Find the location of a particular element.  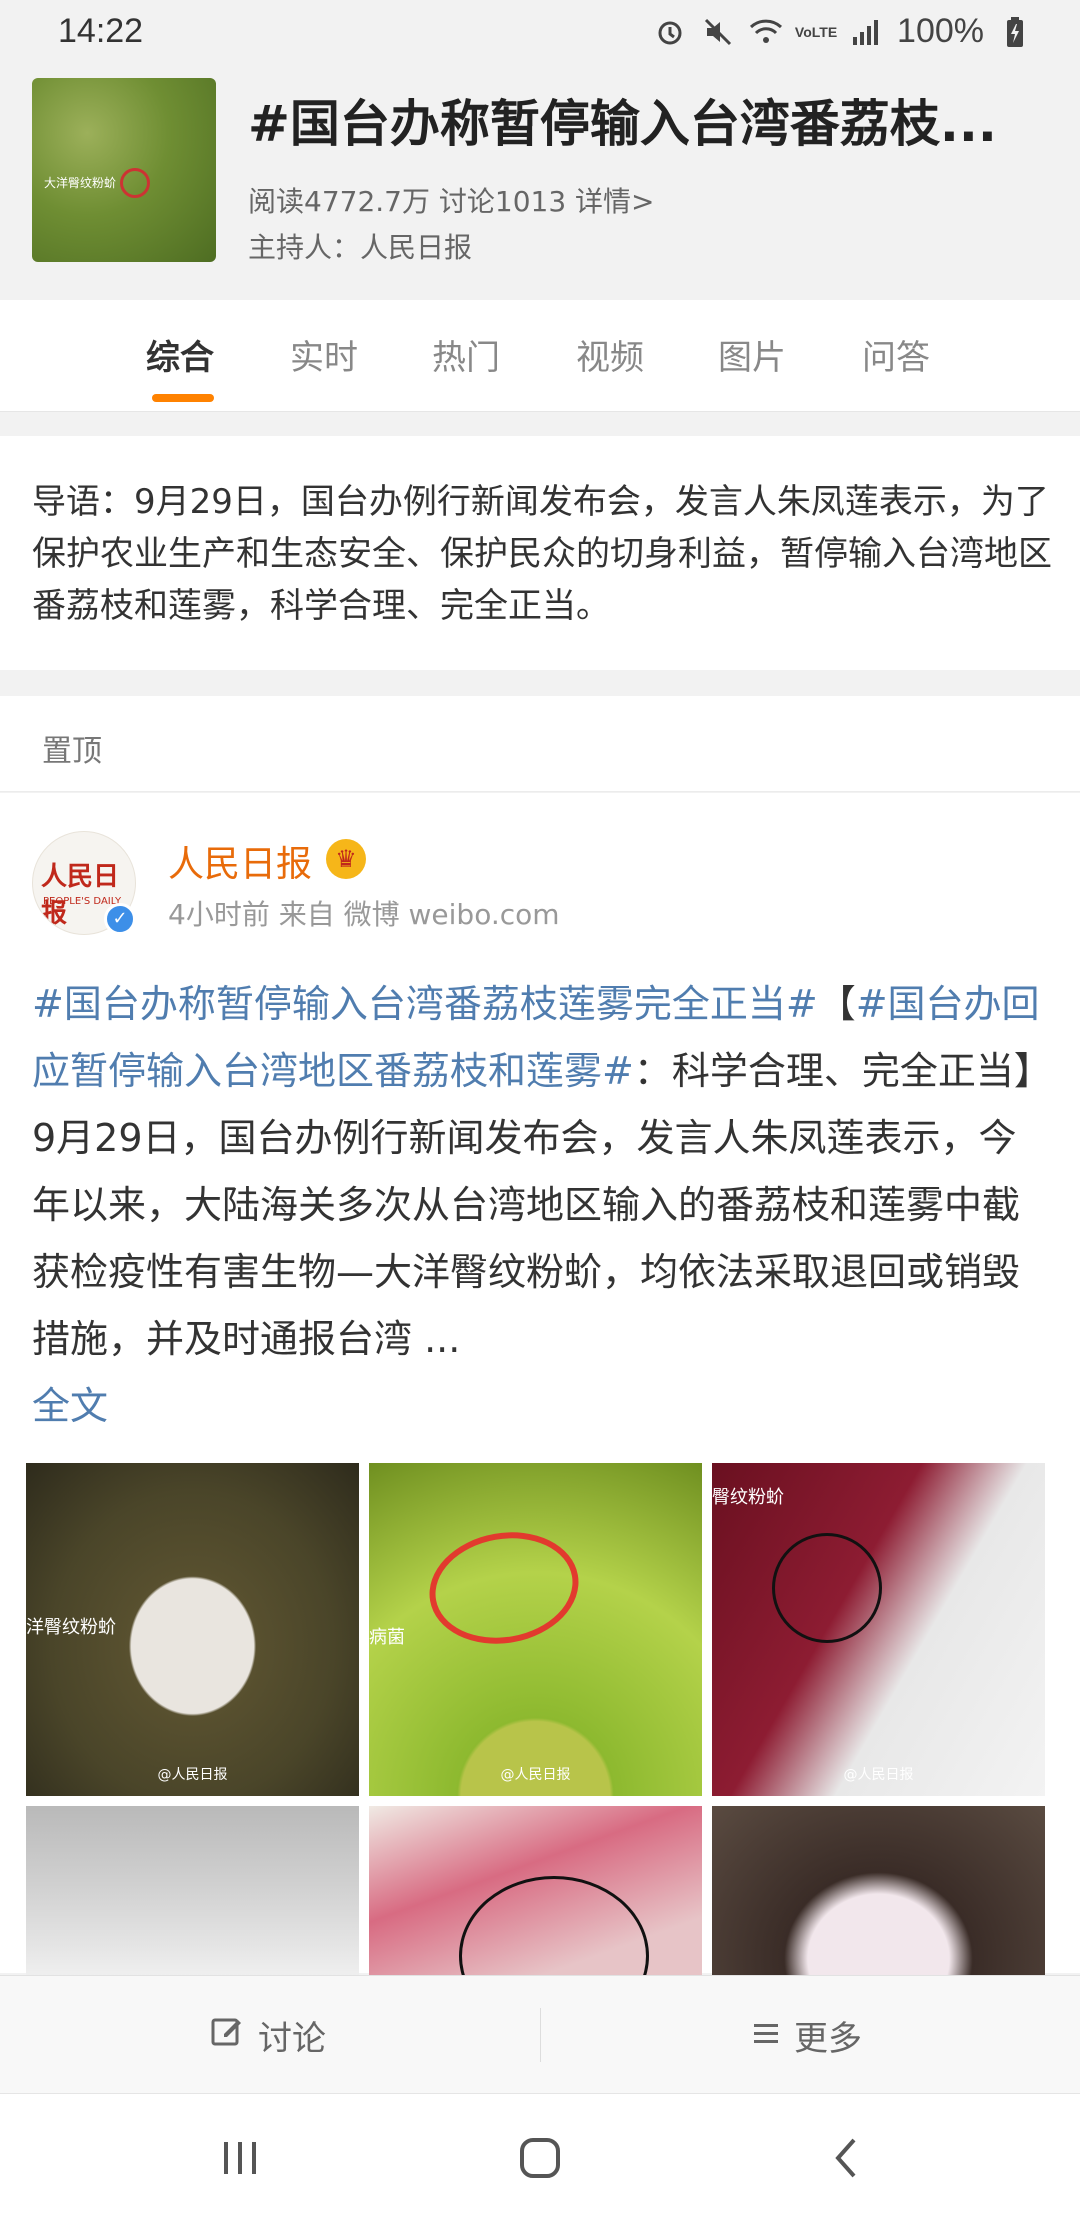

back-button is located at coordinates (846, 2157).